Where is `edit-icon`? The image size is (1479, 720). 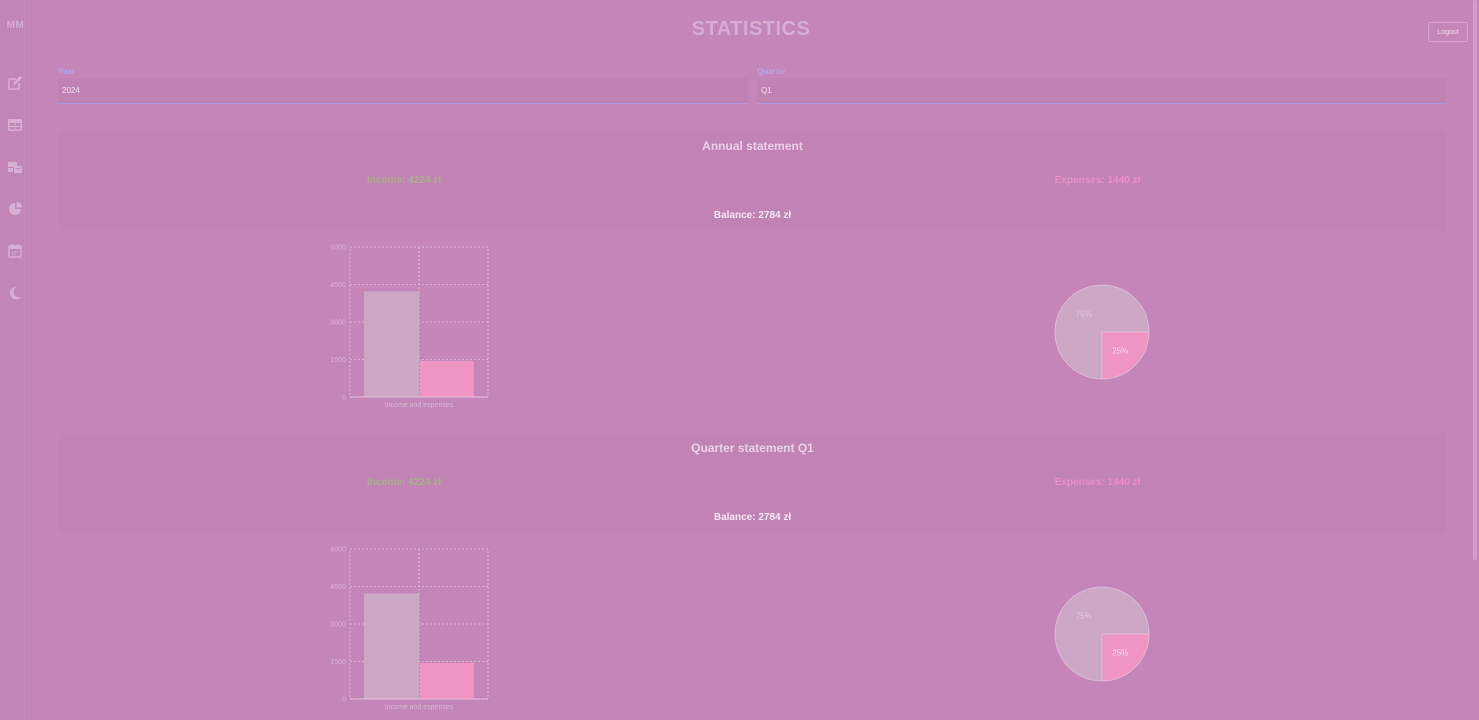 edit-icon is located at coordinates (15, 83).